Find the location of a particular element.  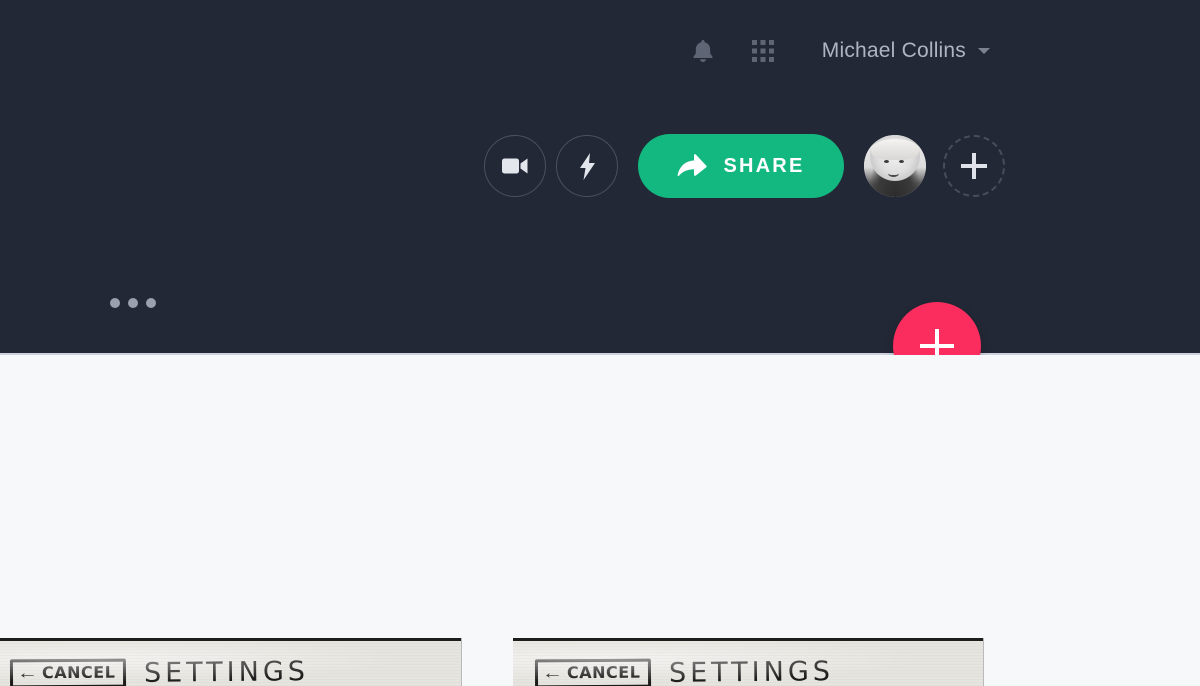

lightning-bolt-icon is located at coordinates (587, 166).